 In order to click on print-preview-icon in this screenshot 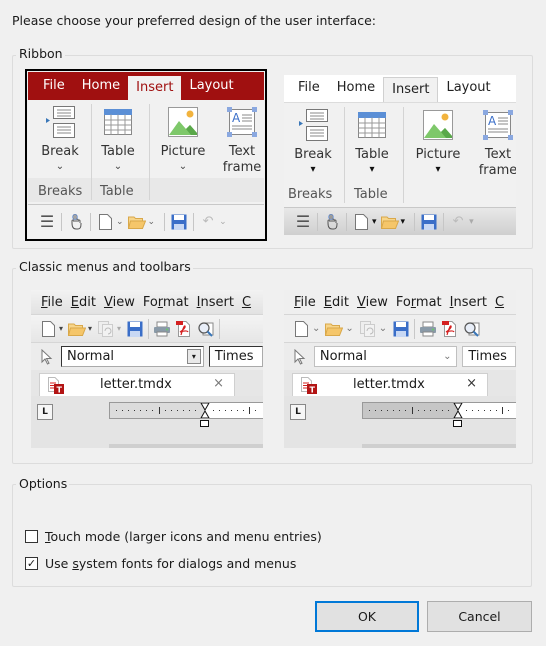, I will do `click(206, 329)`.